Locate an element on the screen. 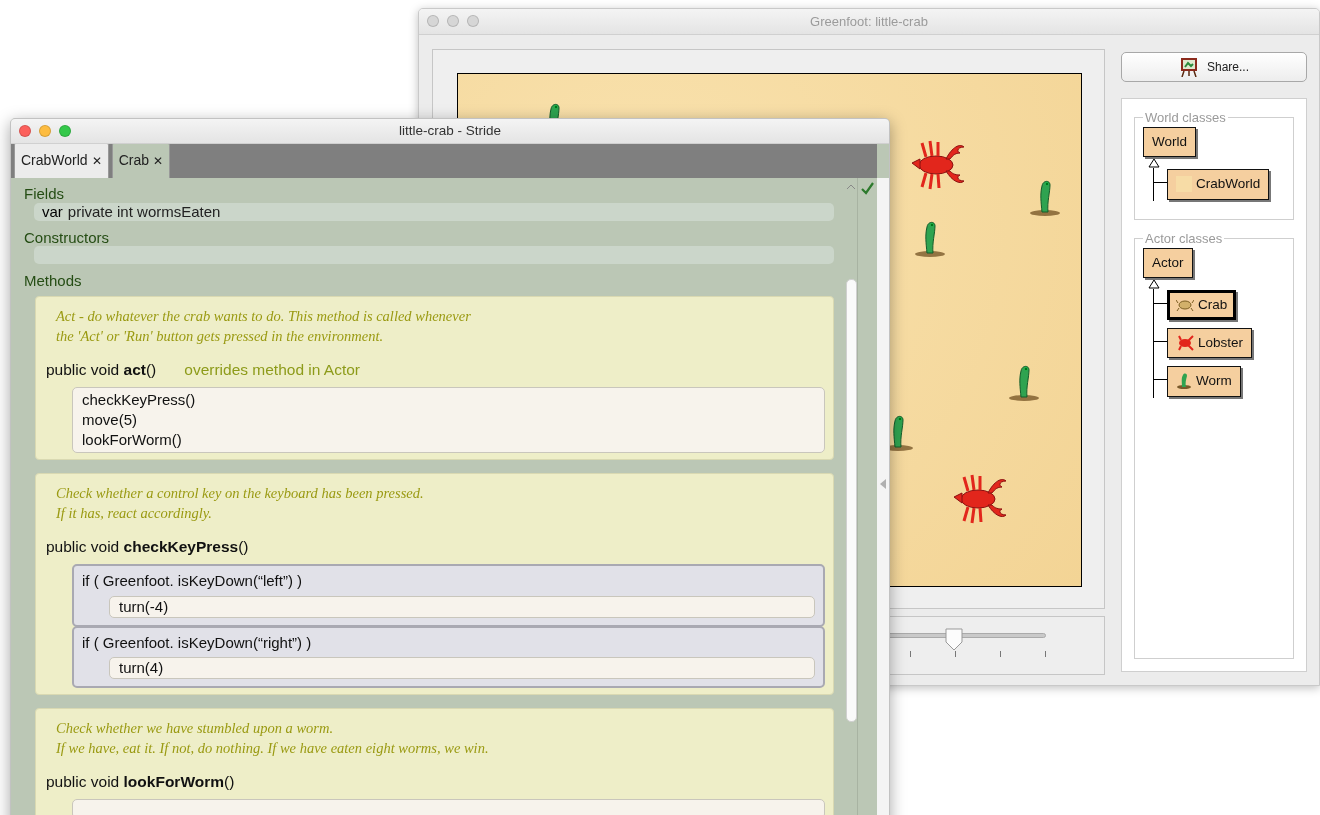 The image size is (1320, 815). section-label: Fields is located at coordinates (44, 194).